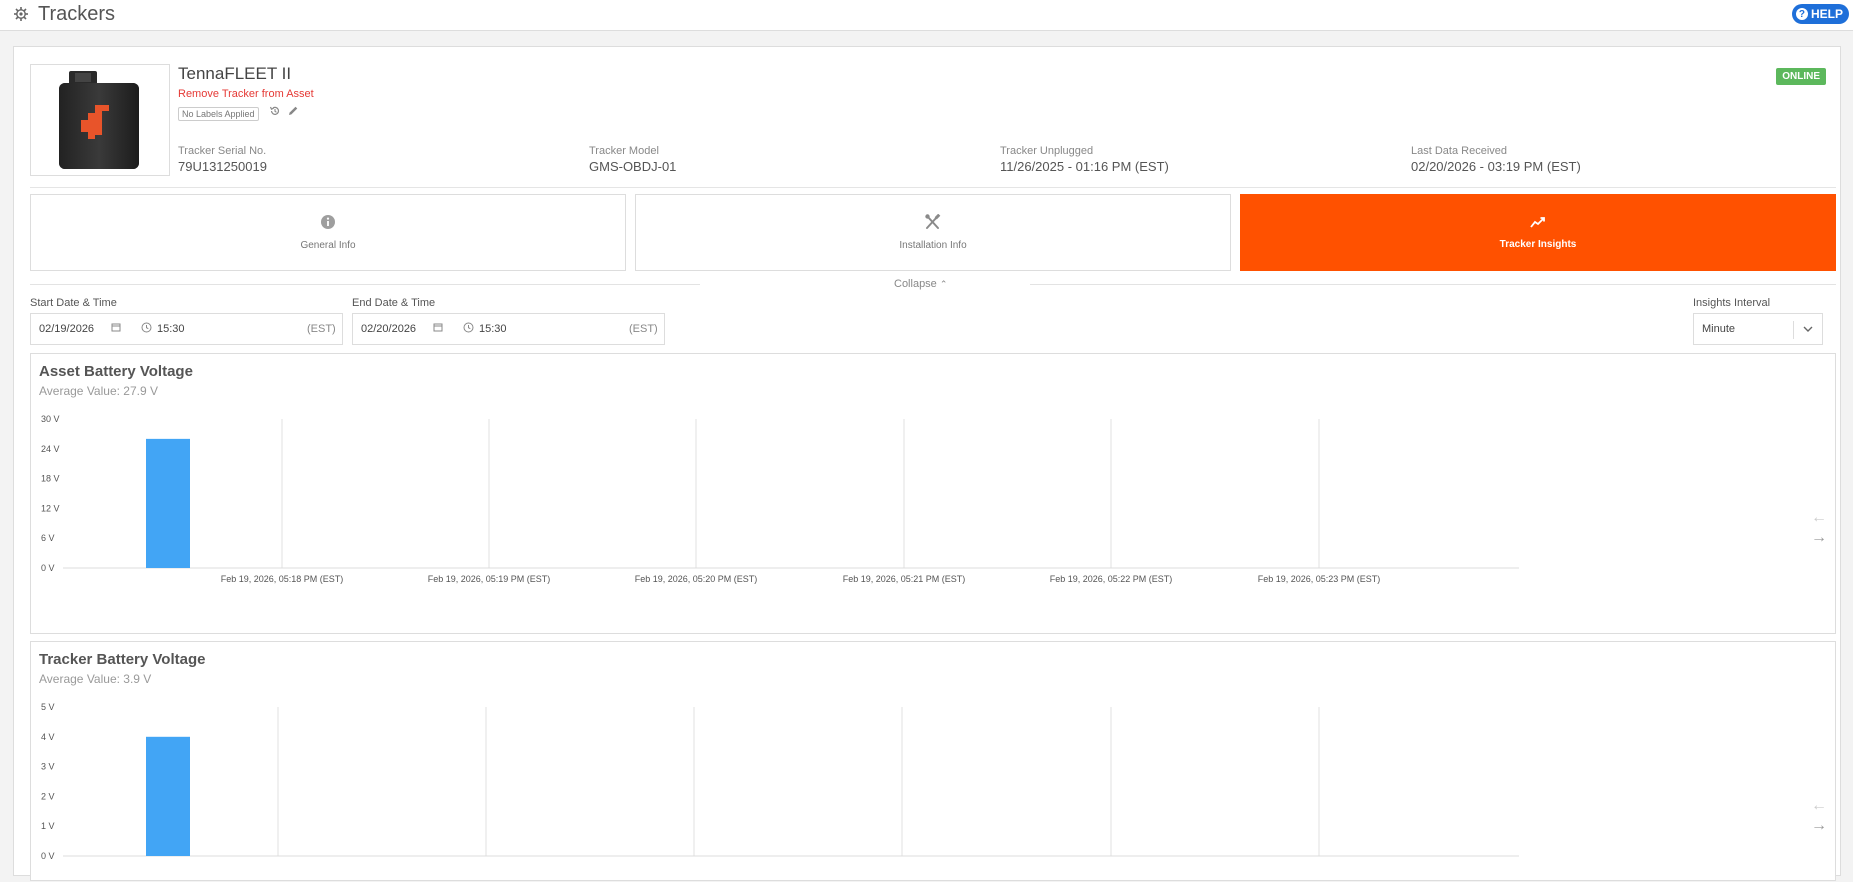 The height and width of the screenshot is (882, 1853). What do you see at coordinates (493, 329) in the screenshot?
I see `end-time-value: 15:30` at bounding box center [493, 329].